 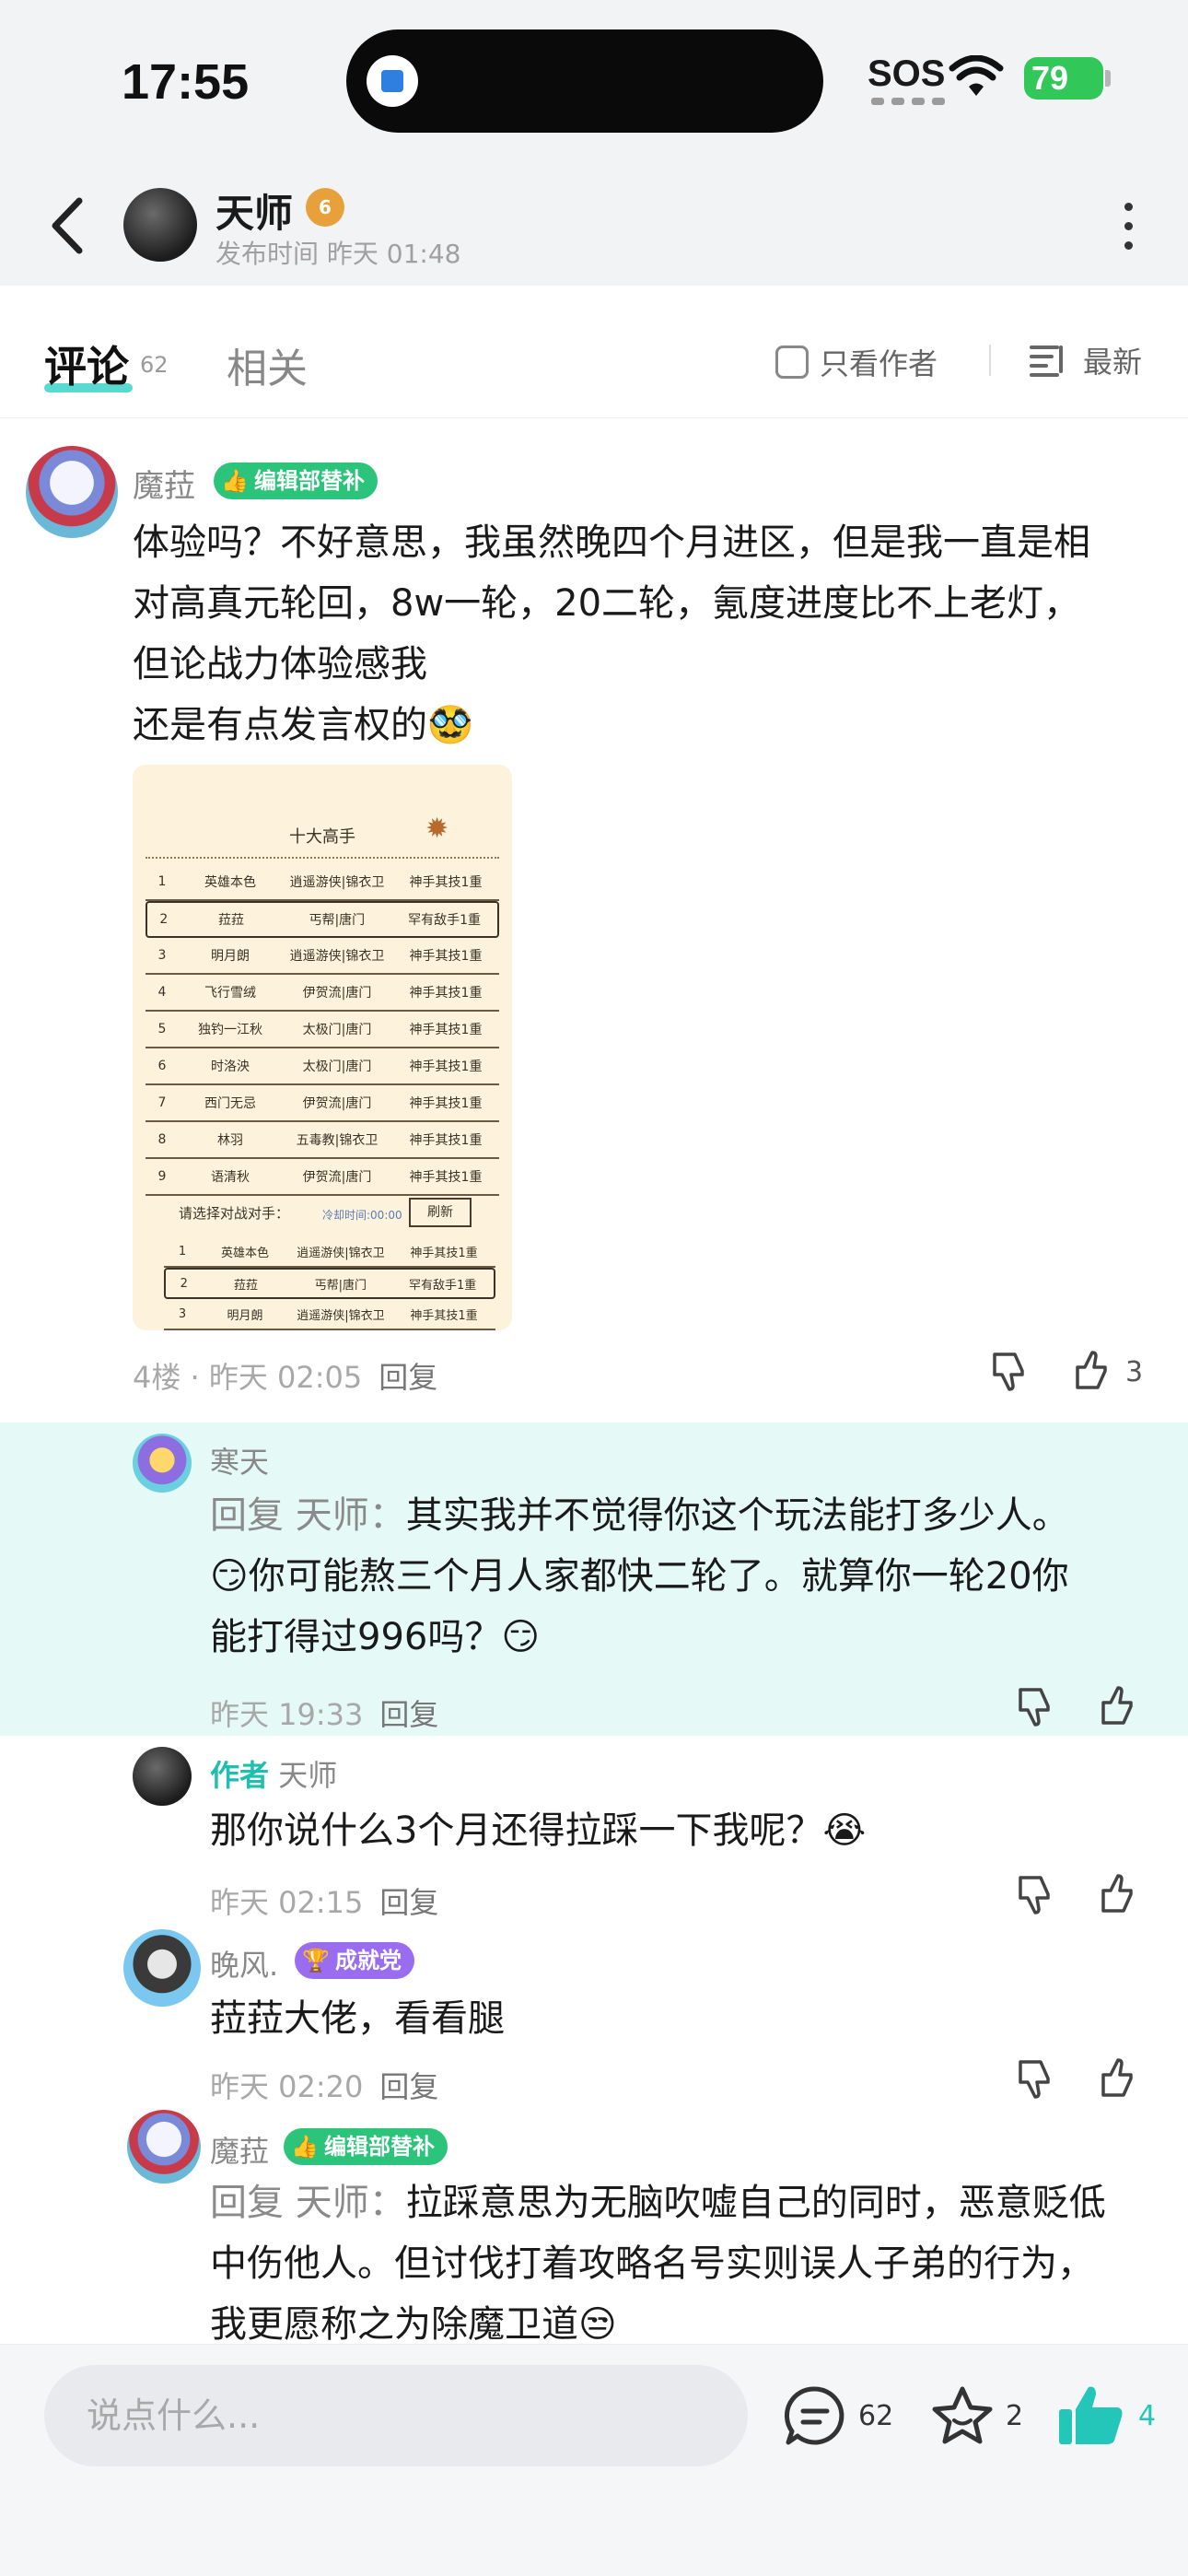 What do you see at coordinates (792, 362) in the screenshot?
I see `only-author-checkbox` at bounding box center [792, 362].